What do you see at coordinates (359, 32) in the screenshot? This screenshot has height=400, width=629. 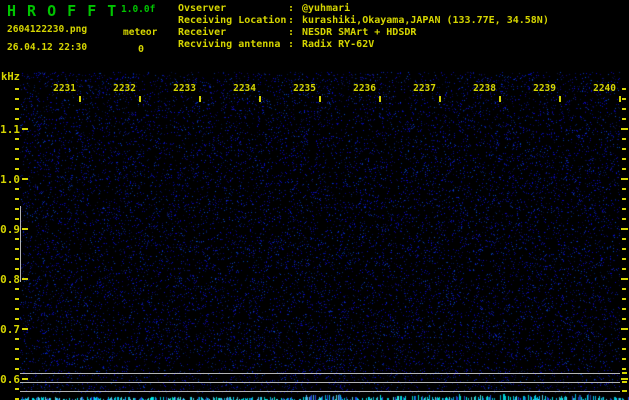 I see `station-value: NESDR SMArt + HDSDR` at bounding box center [359, 32].